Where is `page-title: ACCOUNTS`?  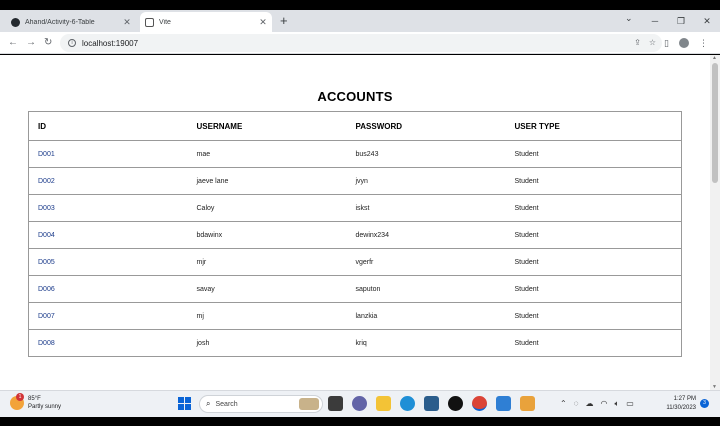
page-title: ACCOUNTS is located at coordinates (355, 96).